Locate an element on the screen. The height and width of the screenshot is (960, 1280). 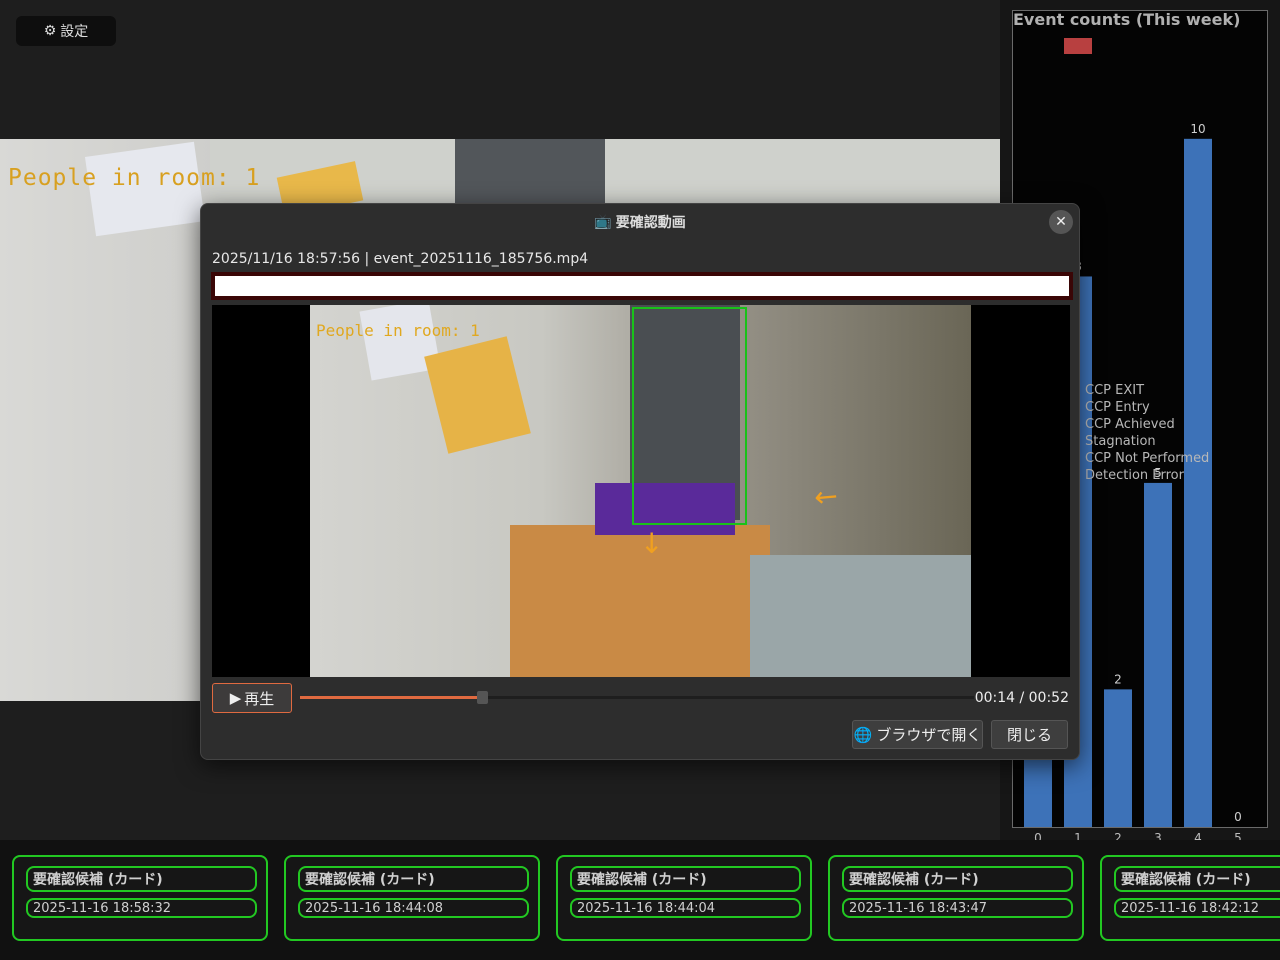
video-people-overlay: People in room: 1 is located at coordinates (398, 330).